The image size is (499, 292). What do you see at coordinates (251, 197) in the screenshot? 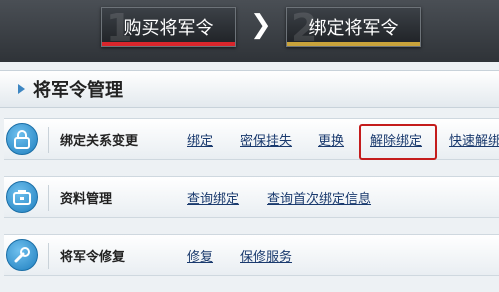
I see `row-profile-management: 资料管理 查询绑定 查询首次绑定信息` at bounding box center [251, 197].